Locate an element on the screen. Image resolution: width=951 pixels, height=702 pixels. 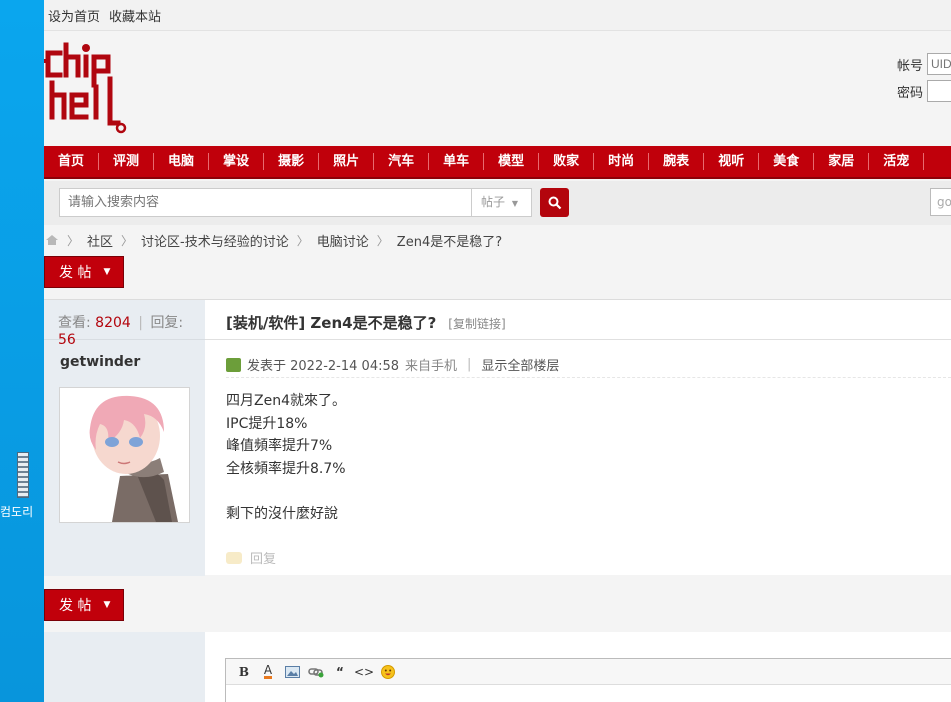
account-label: 帐号 is located at coordinates (909, 66).